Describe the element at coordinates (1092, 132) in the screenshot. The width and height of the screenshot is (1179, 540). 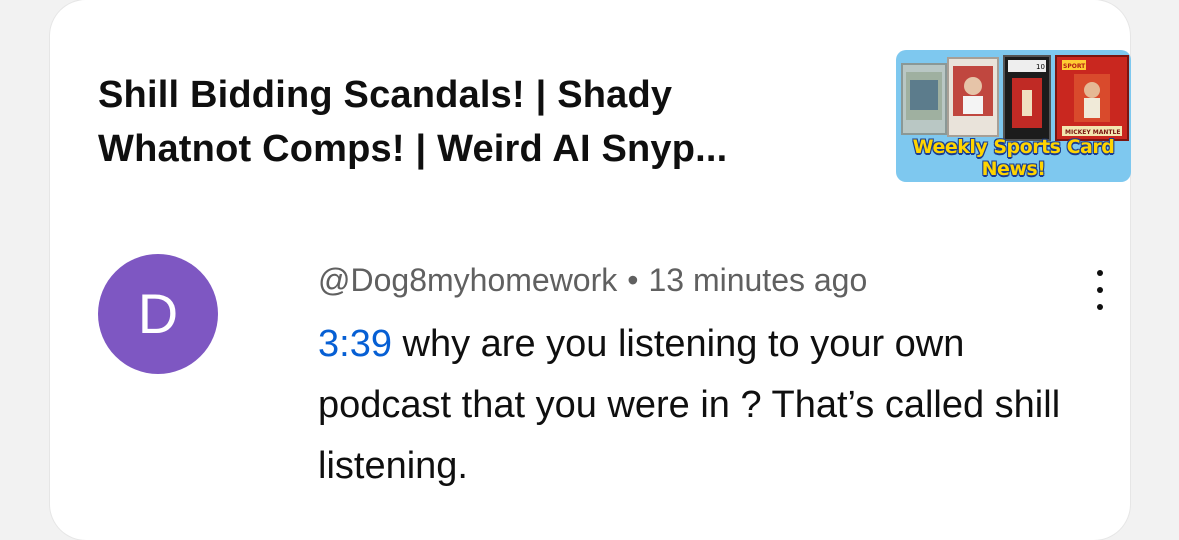
I see `mantle-card-label: MICKEY MANTLE` at that location.